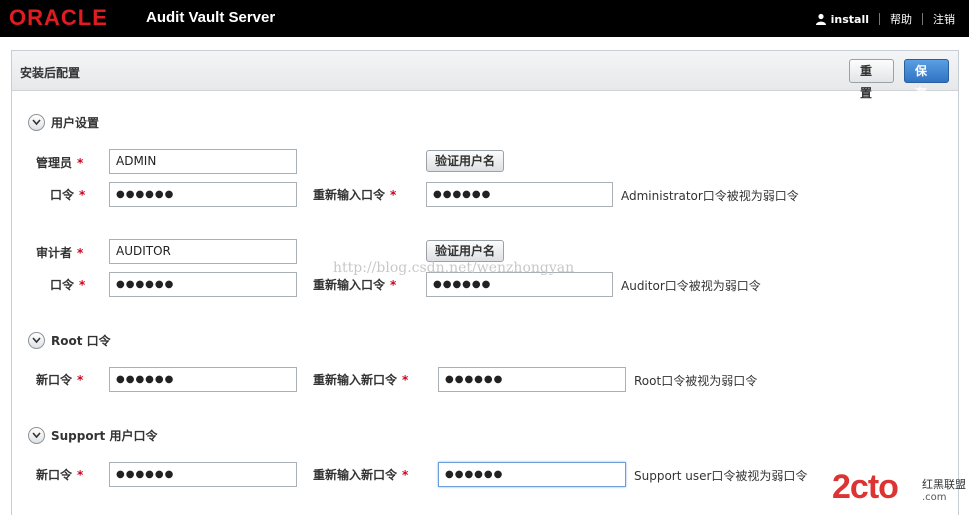  Describe the element at coordinates (203, 474) in the screenshot. I see `support-new-password-input: ●●●●●●` at that location.